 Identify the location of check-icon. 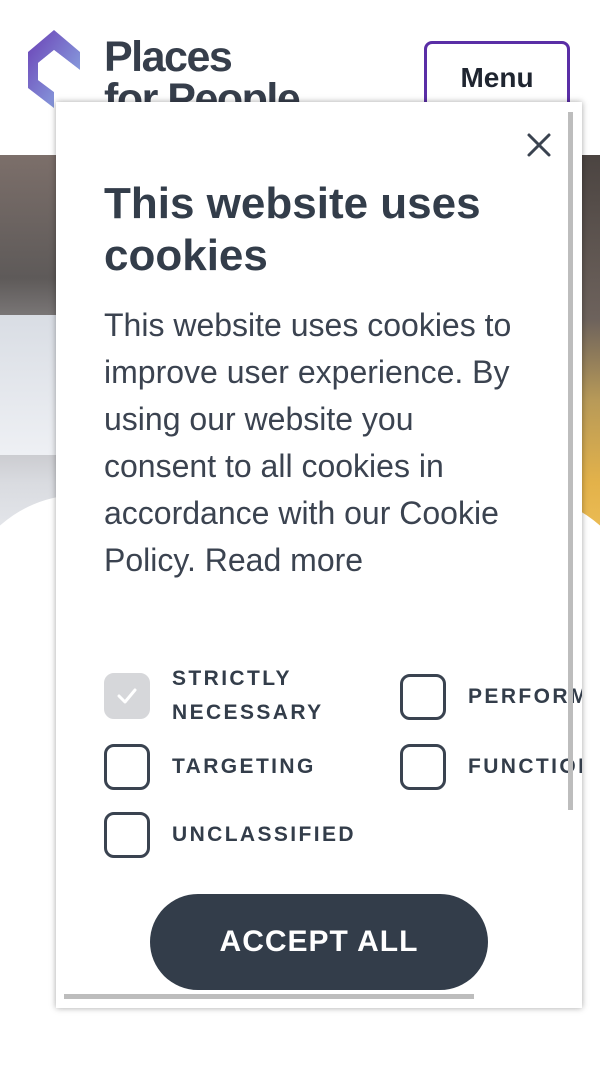
(127, 696).